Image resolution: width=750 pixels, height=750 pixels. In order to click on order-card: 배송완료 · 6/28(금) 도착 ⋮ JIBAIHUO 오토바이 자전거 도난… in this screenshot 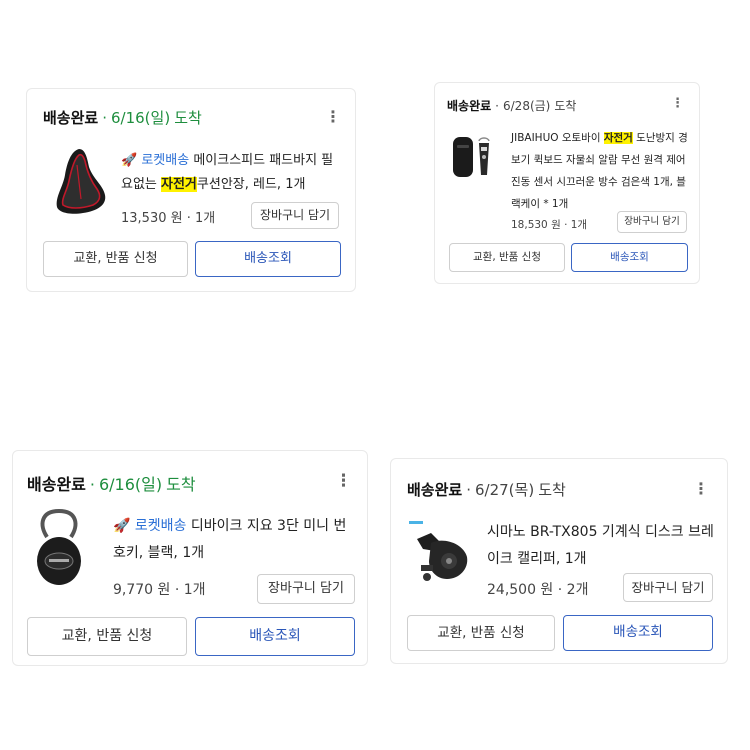, I will do `click(567, 183)`.